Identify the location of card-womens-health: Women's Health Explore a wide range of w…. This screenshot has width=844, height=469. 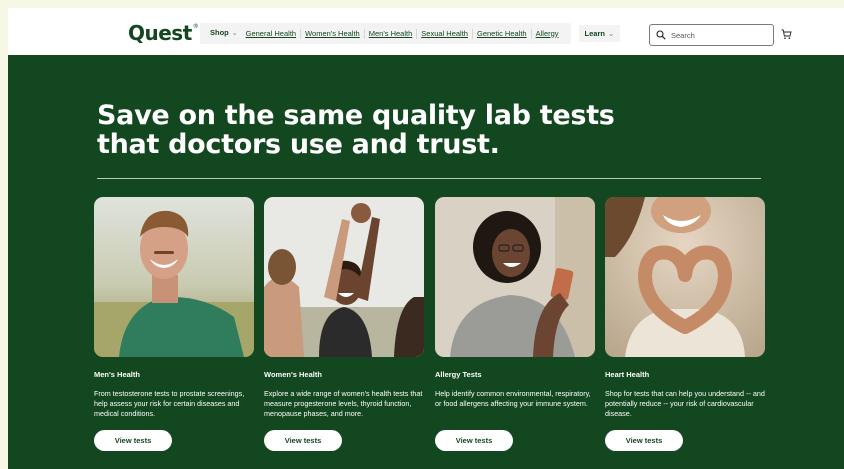
(344, 324).